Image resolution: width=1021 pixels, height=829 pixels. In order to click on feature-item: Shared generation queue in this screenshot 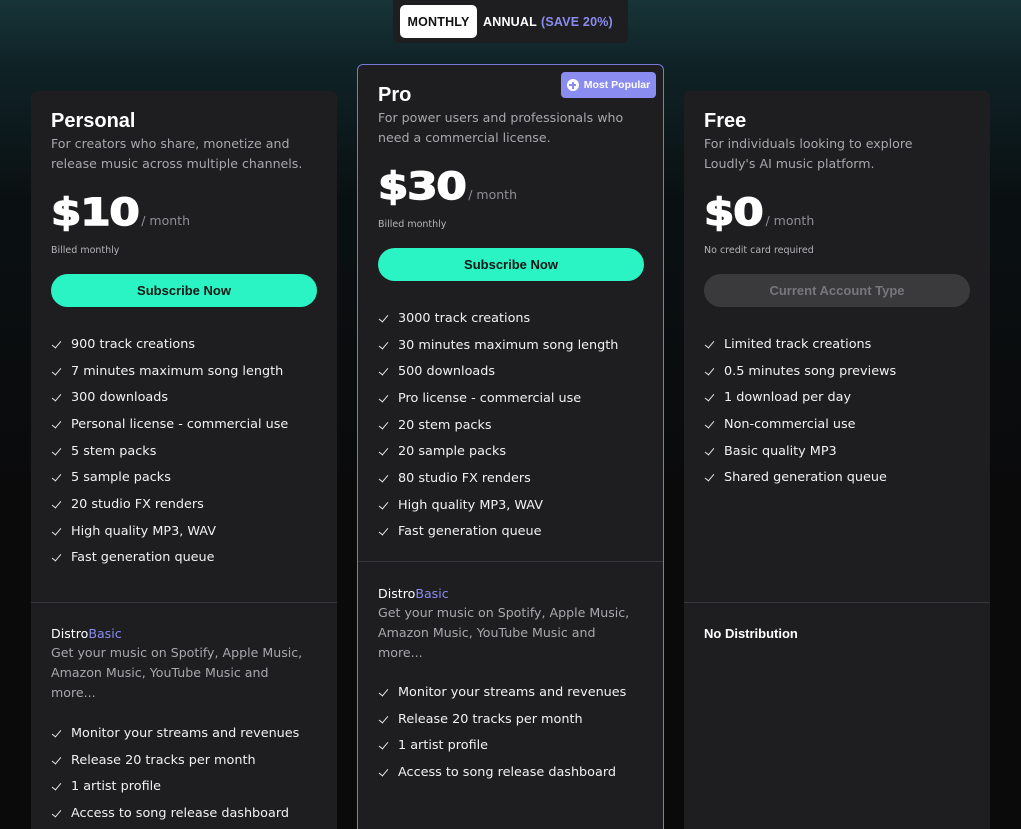, I will do `click(800, 477)`.